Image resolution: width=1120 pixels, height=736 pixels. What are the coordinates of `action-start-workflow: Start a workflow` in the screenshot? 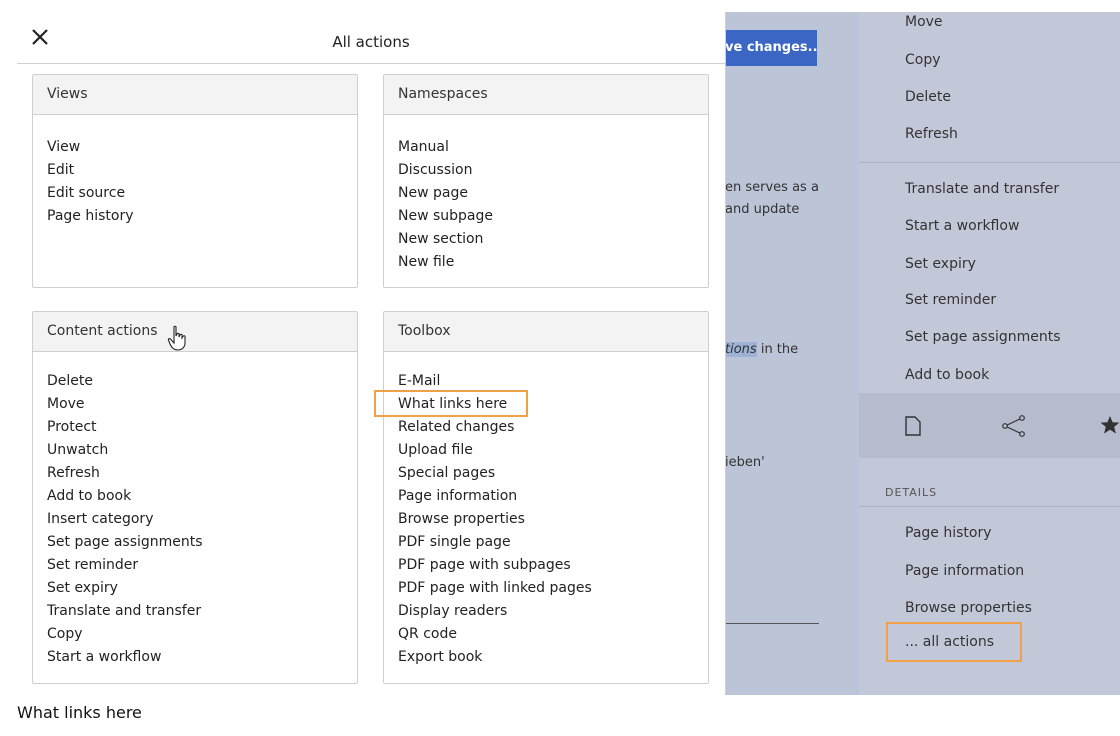 It's located at (125, 657).